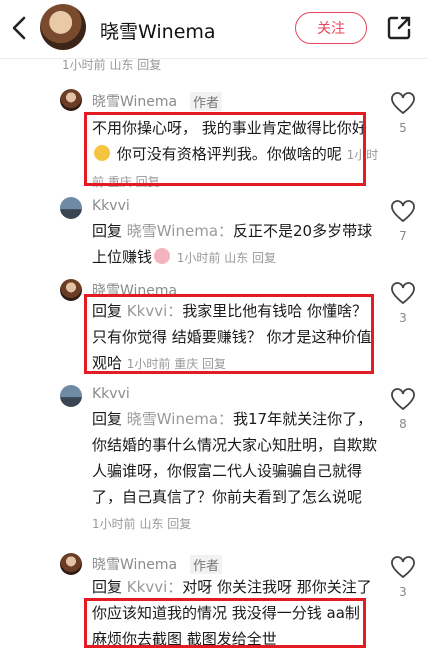 The image size is (428, 652). Describe the element at coordinates (63, 27) in the screenshot. I see `author-avatar` at that location.